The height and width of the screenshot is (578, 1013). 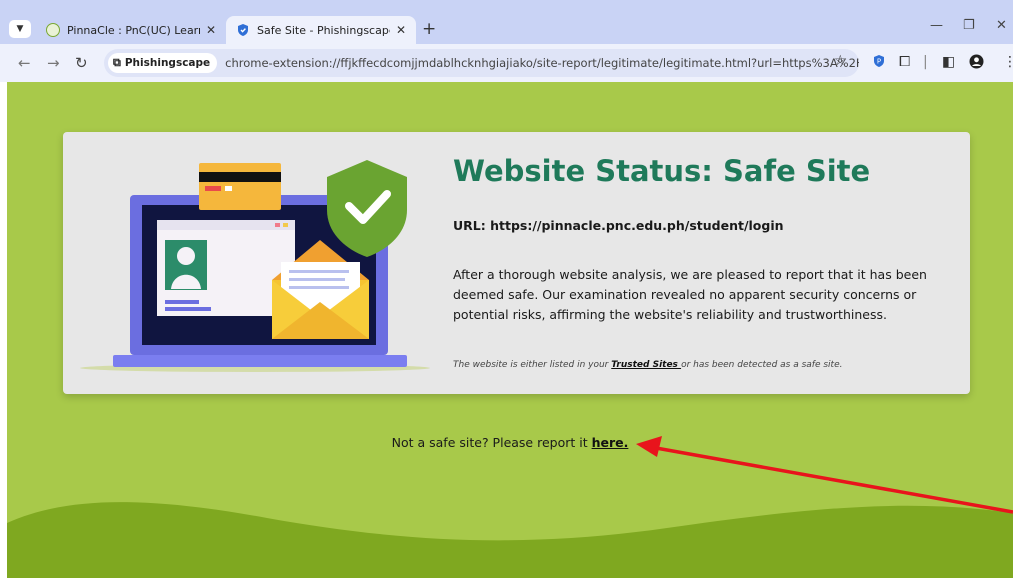 I want to click on site-chip: ⧉ Phishingscape, so click(x=163, y=63).